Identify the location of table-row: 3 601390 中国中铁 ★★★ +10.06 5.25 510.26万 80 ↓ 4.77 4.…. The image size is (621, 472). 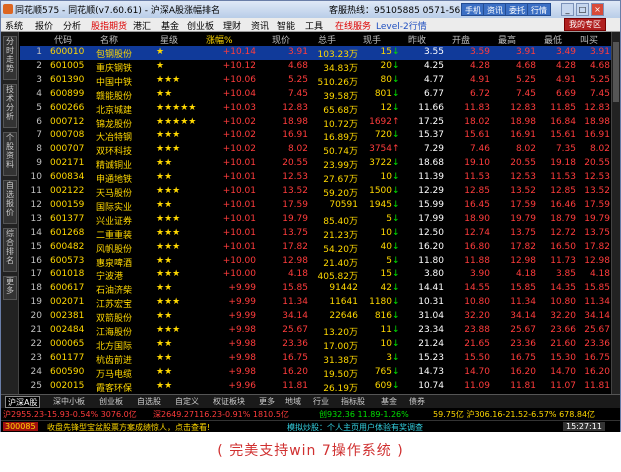
(315, 81).